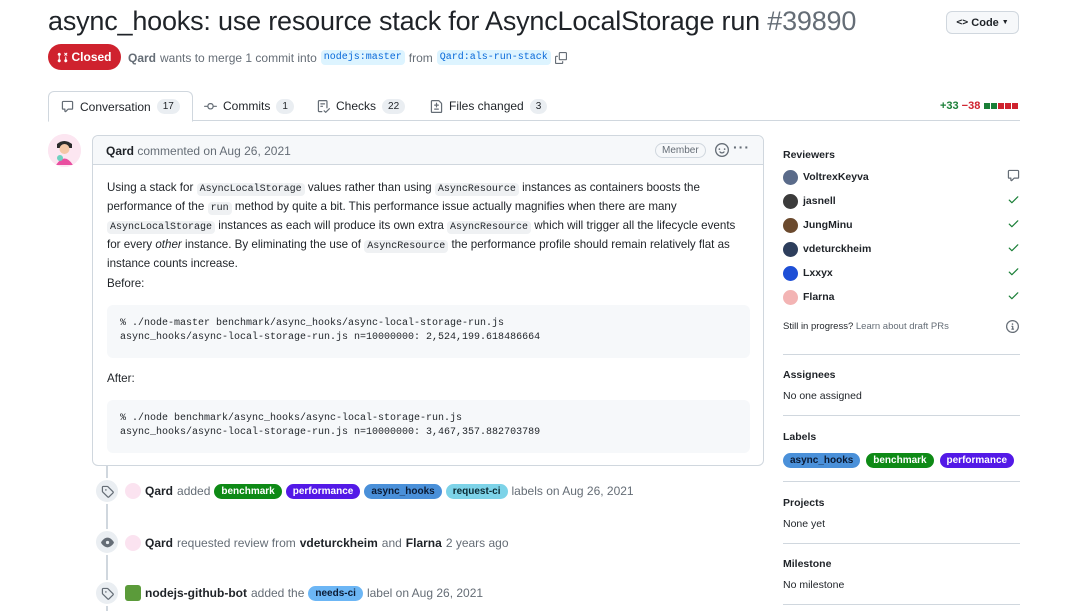 This screenshot has height=611, width=1080. I want to click on comment-author: Qard, so click(120, 151).